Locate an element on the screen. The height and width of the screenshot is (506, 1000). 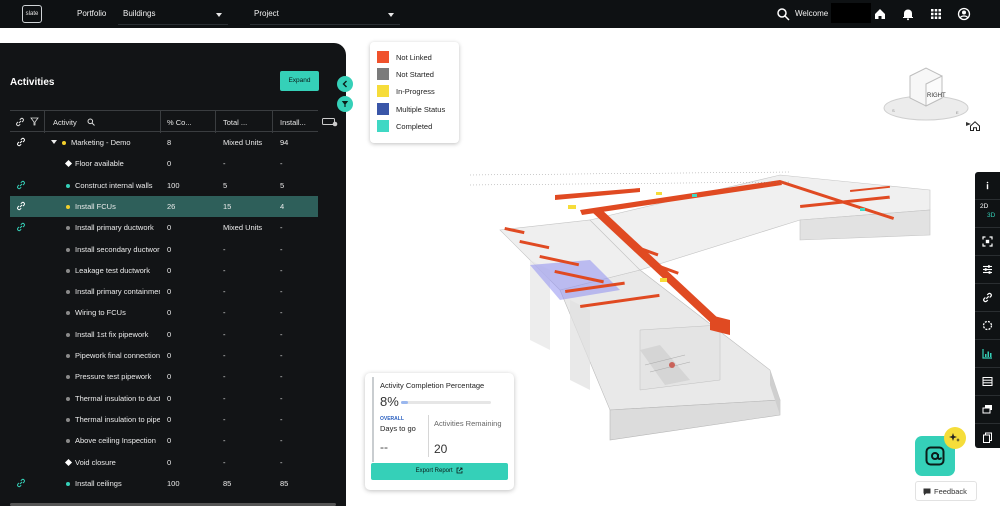
total-value: 85 is located at coordinates (227, 483).